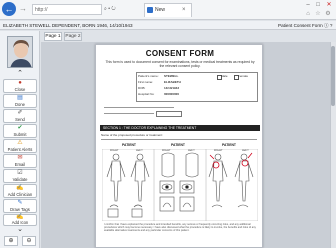 The height and width of the screenshot is (248, 336). What do you see at coordinates (243, 76) in the screenshot?
I see `female-label: Female` at bounding box center [243, 76].